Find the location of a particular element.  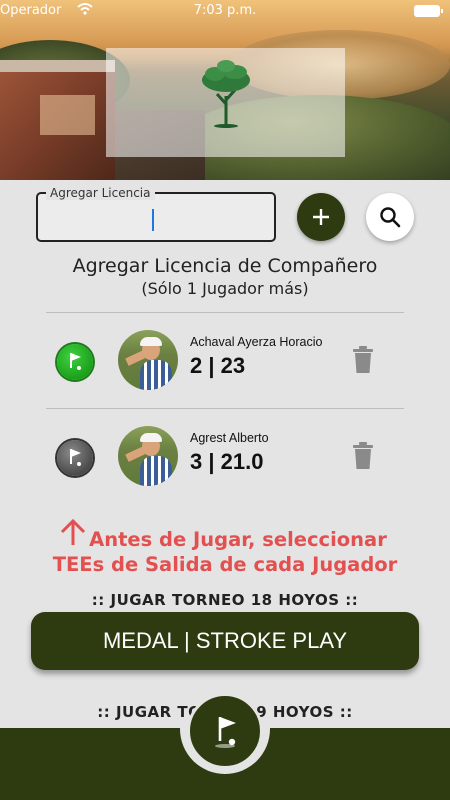

license-label: Agregar Licencia is located at coordinates (100, 193).